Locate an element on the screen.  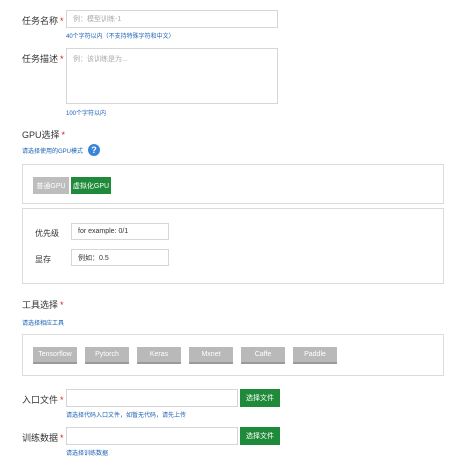
entry-file-select-button: 选择文件 is located at coordinates (260, 398).